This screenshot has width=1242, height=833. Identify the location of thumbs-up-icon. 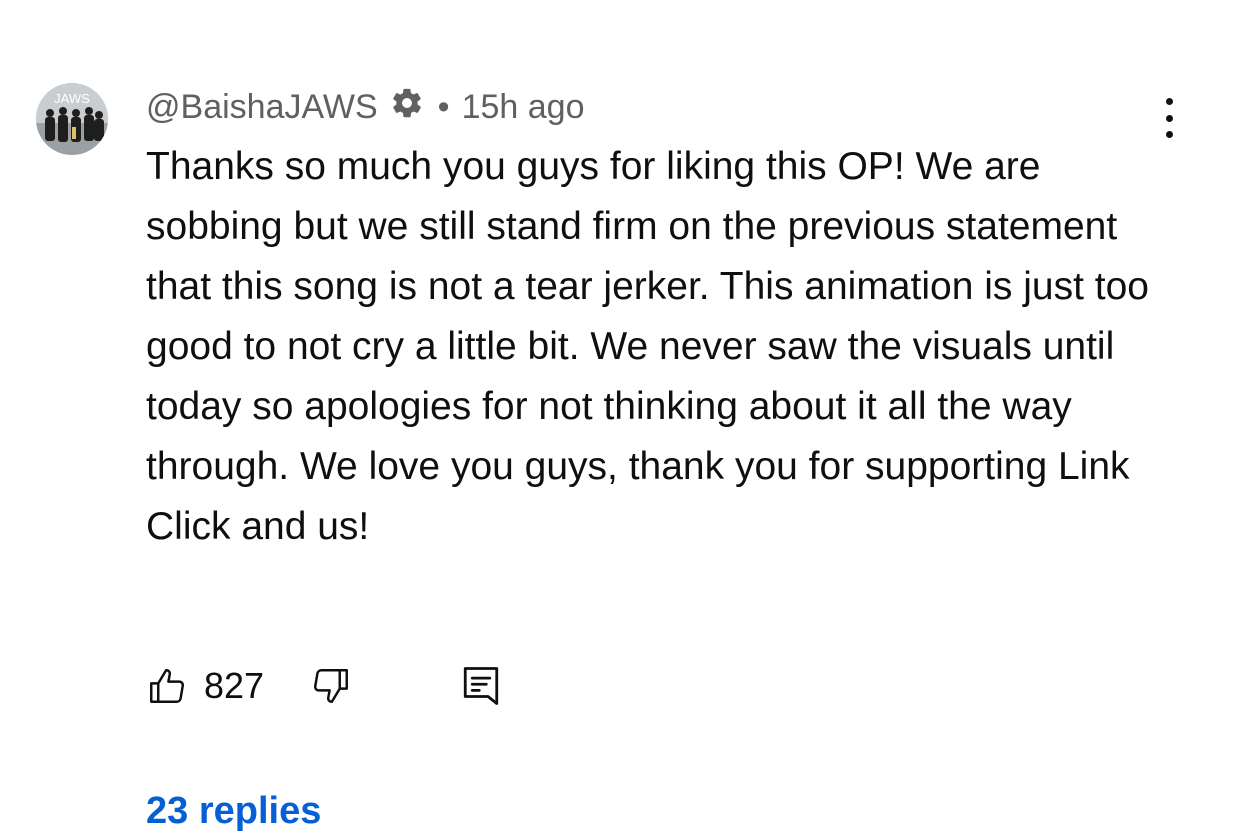
(167, 686).